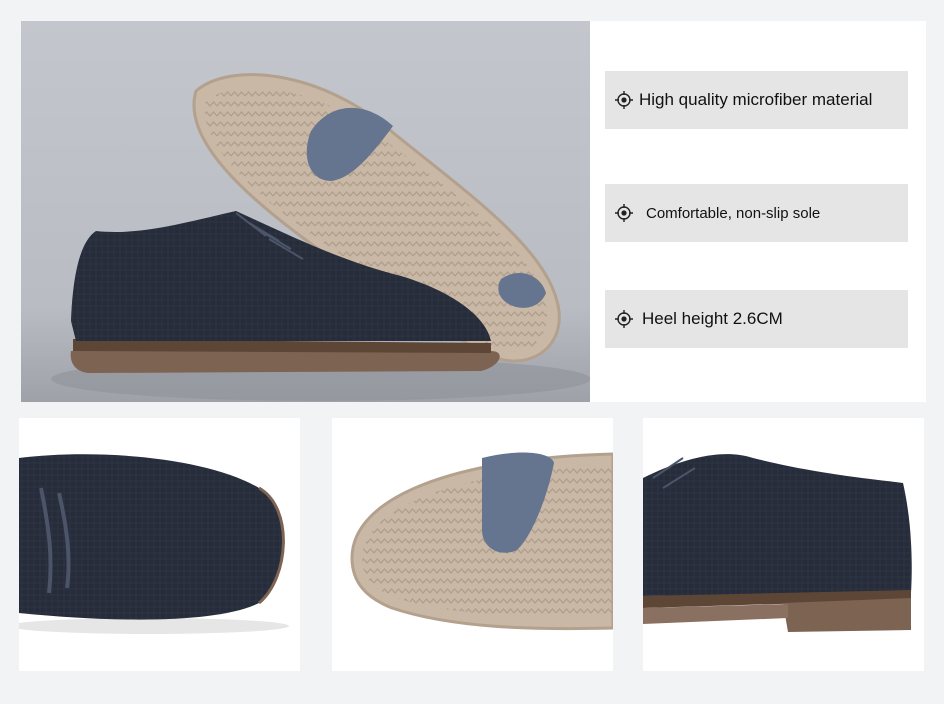 This screenshot has width=944, height=704. I want to click on feature-label: Comfortable, non-slip sole, so click(733, 213).